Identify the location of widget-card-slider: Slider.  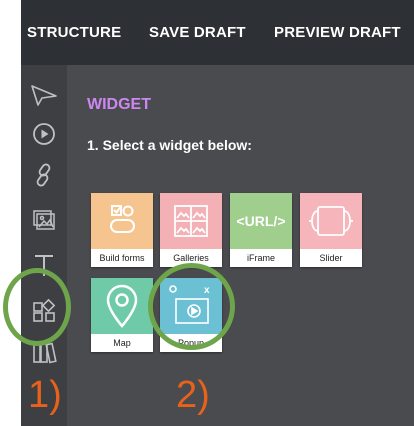
(331, 230).